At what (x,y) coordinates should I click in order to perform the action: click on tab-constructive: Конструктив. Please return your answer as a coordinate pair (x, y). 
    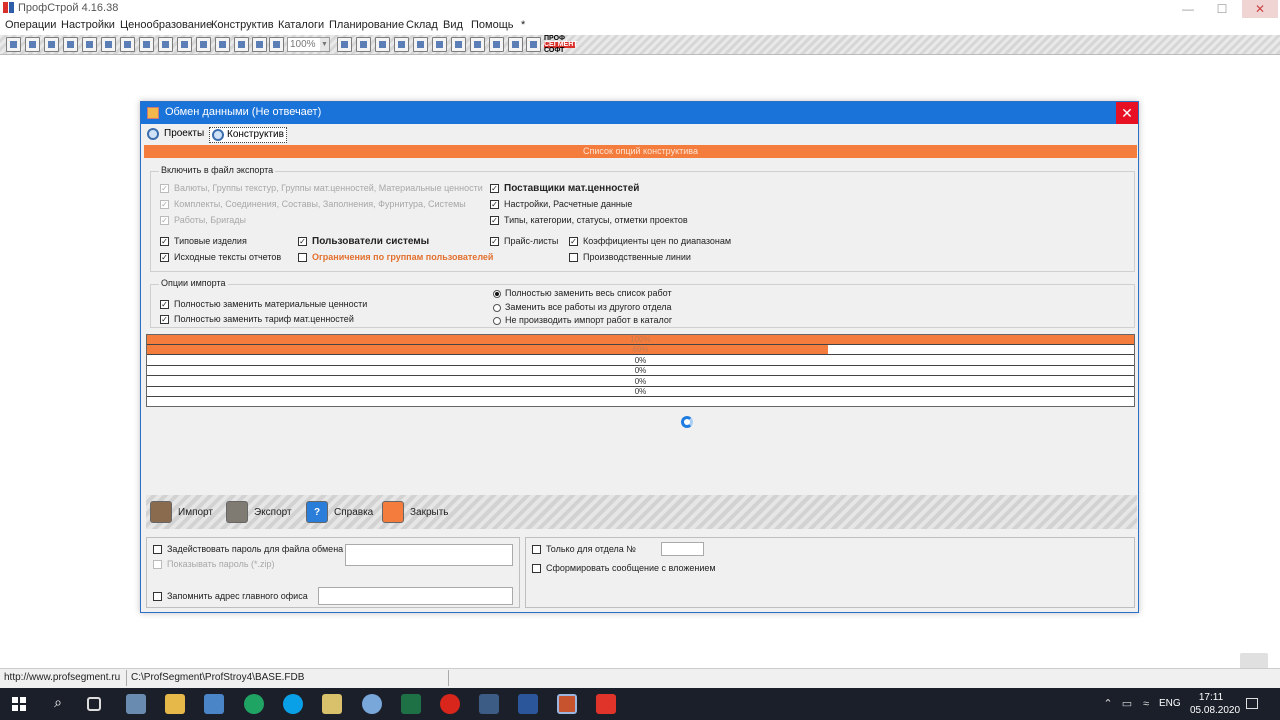
    Looking at the image, I should click on (248, 135).